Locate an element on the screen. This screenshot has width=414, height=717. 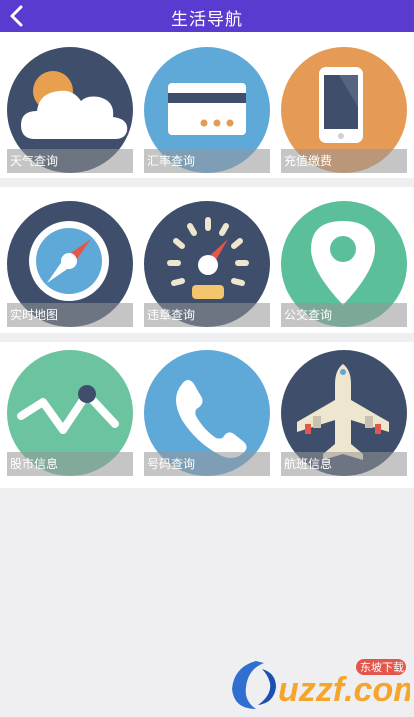
tile-realtime-map: 实时地图 is located at coordinates (70, 264).